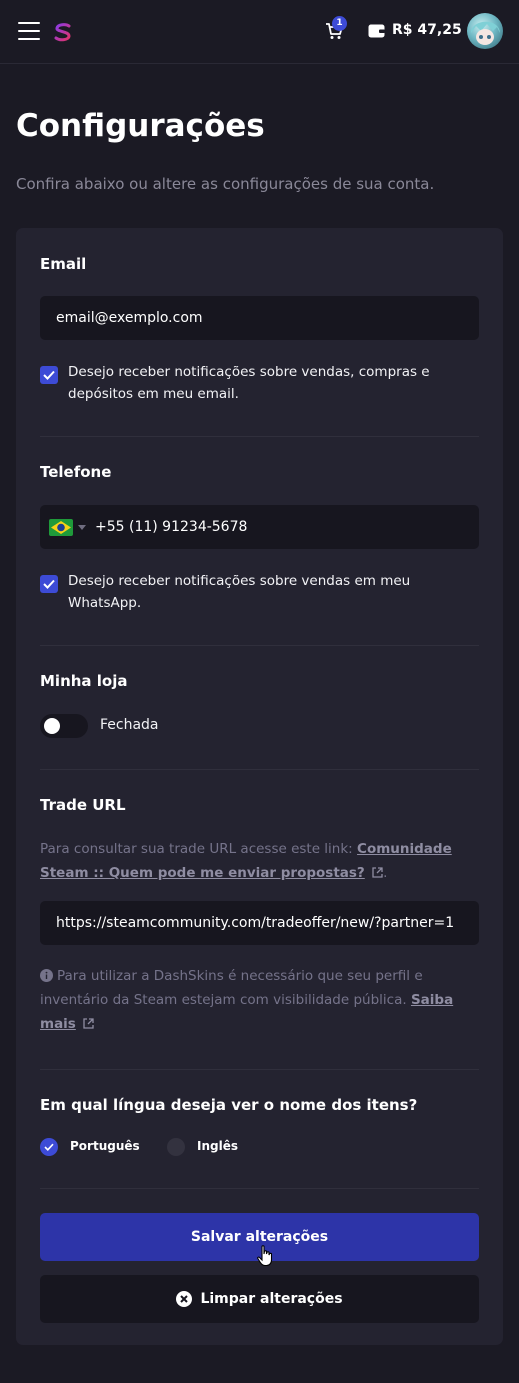 The width and height of the screenshot is (519, 1383). Describe the element at coordinates (105, 1146) in the screenshot. I see `radio-portuguese-label: Português` at that location.